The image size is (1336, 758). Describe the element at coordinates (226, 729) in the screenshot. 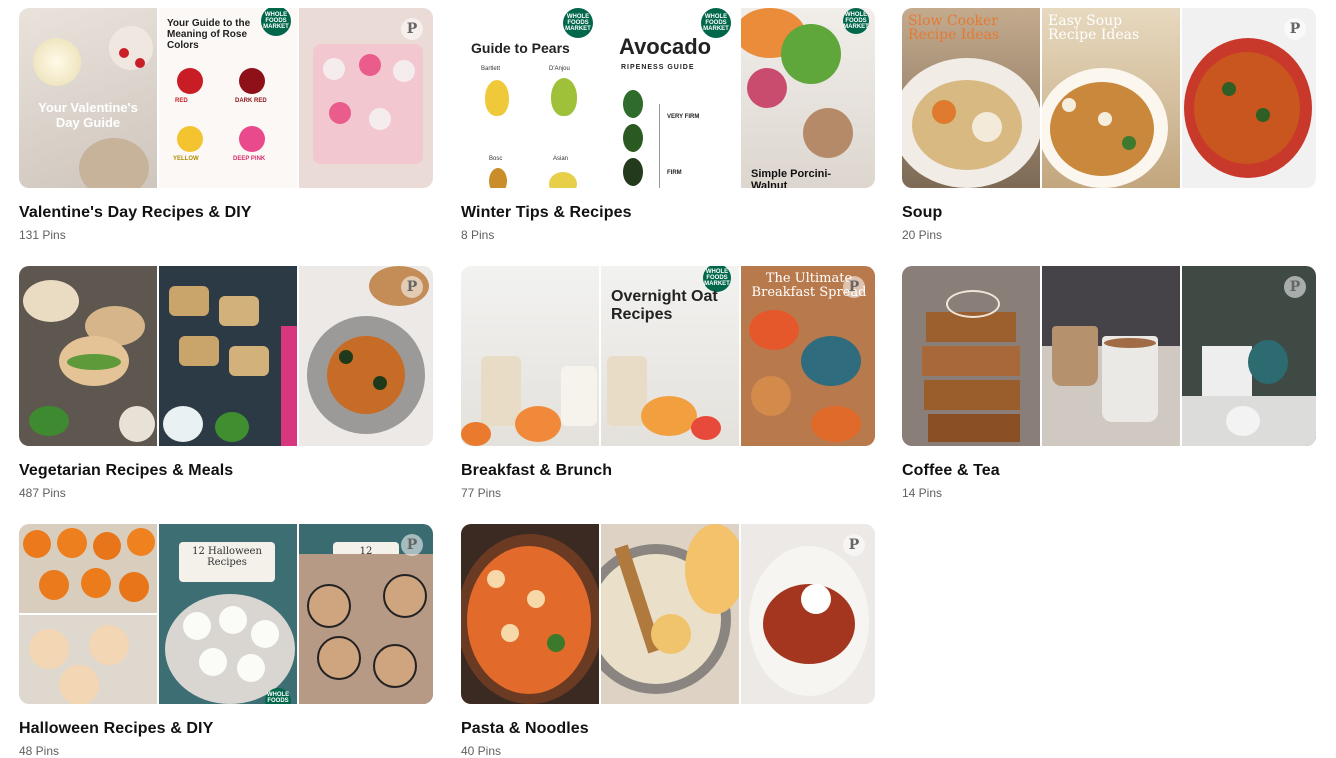

I see `board-title: Halloween Recipes & DIY` at that location.